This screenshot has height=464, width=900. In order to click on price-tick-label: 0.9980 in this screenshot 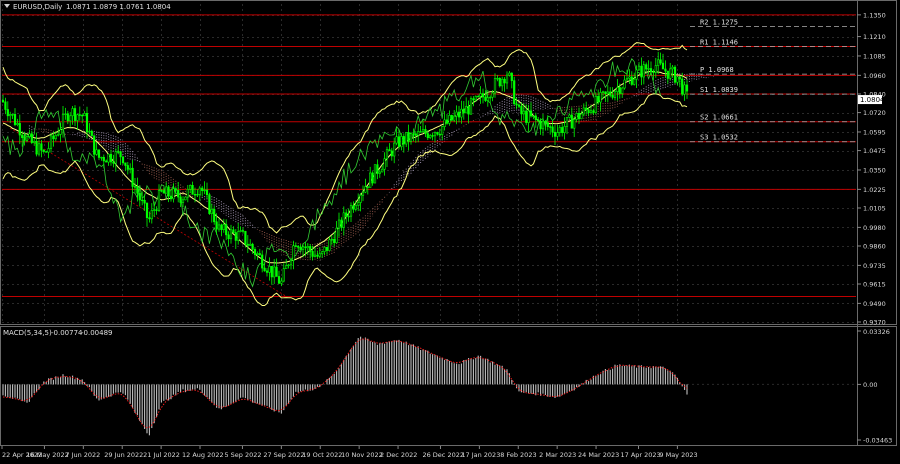, I will do `click(874, 228)`.